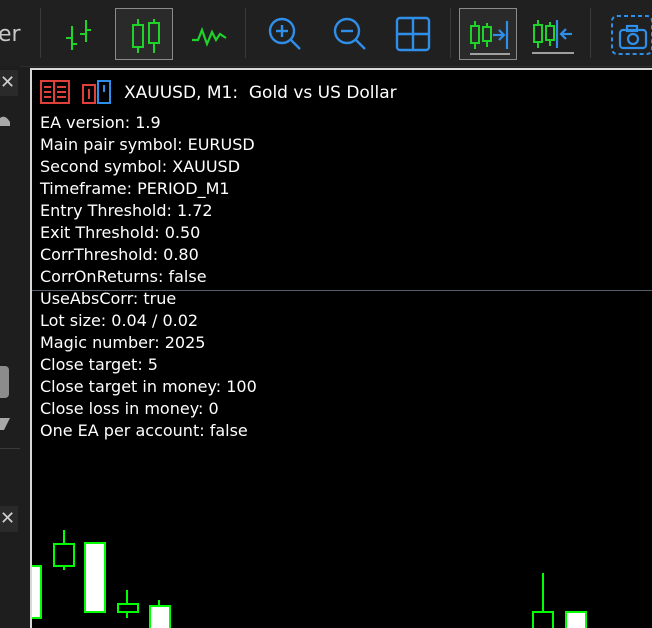 The height and width of the screenshot is (628, 652). What do you see at coordinates (7, 425) in the screenshot?
I see `scroll-down-icon` at bounding box center [7, 425].